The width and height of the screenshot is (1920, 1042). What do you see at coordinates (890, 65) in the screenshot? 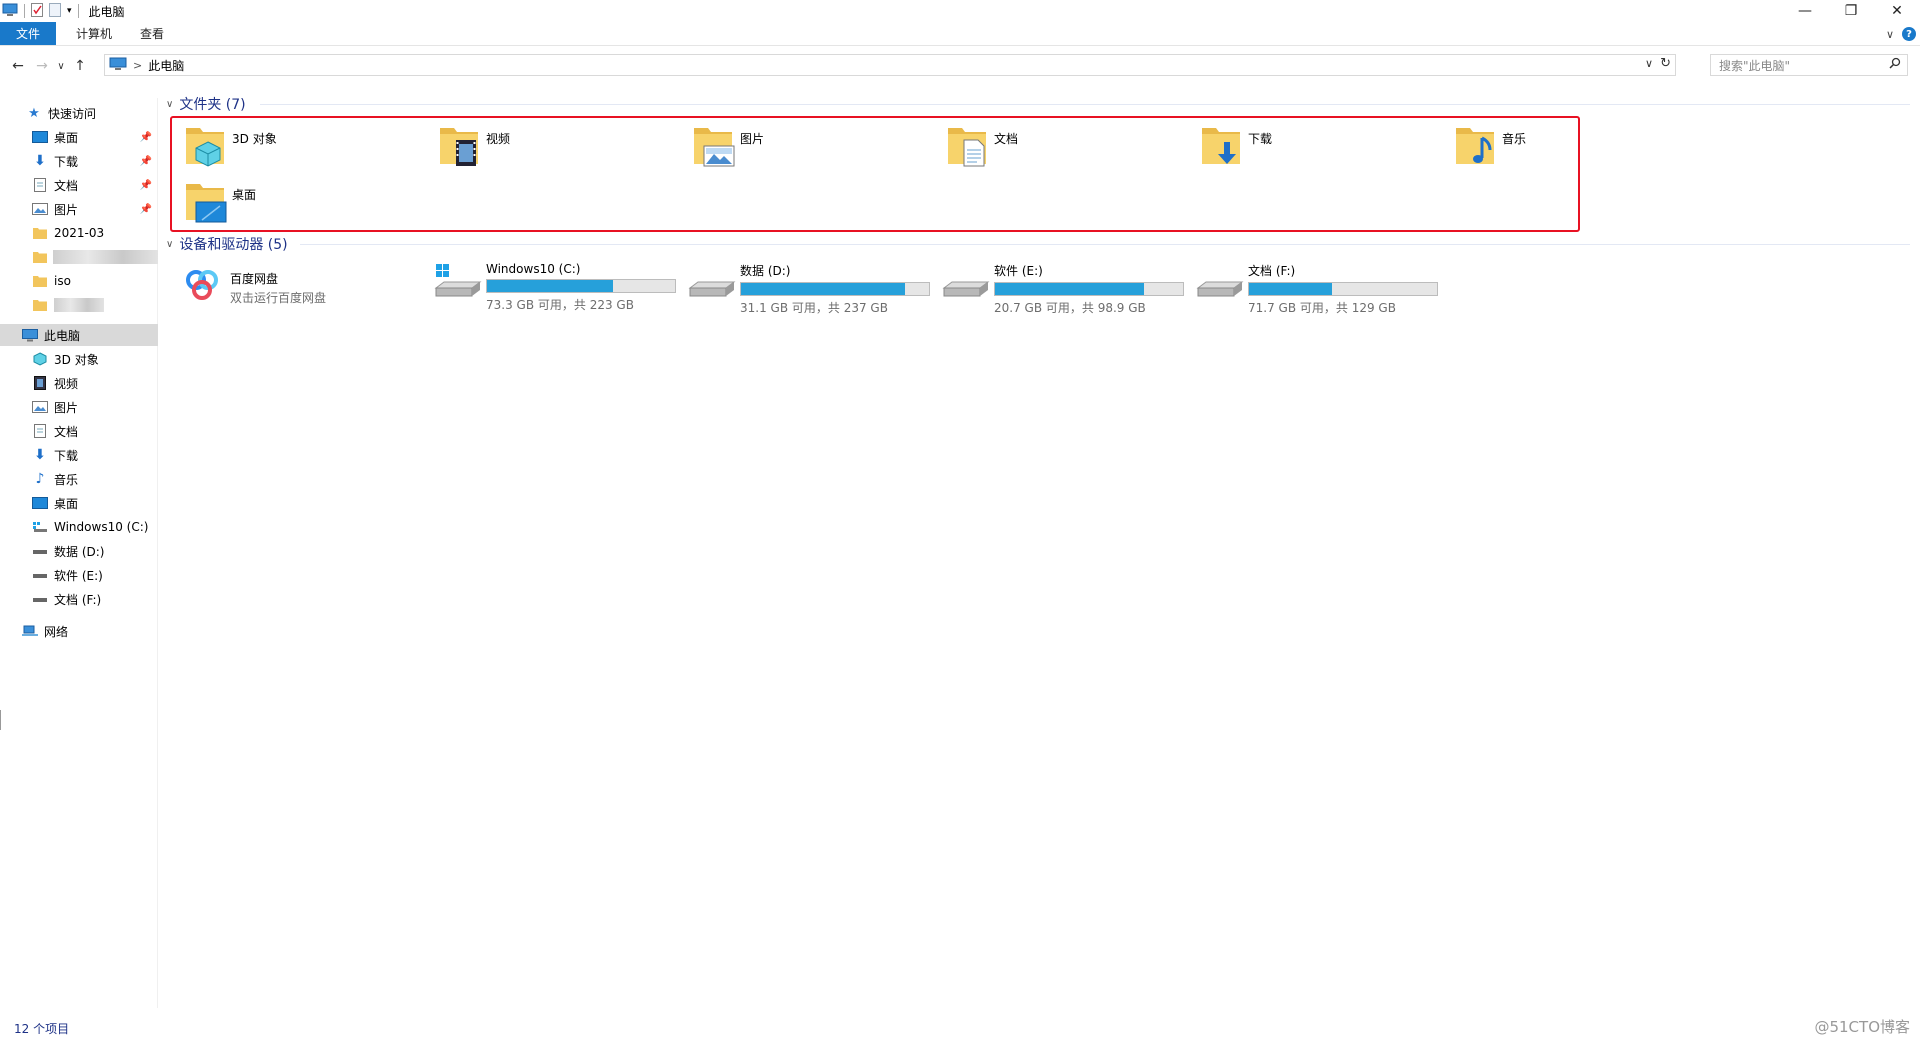
I see `address-bar: > 此电脑 ∨ ↻` at bounding box center [890, 65].